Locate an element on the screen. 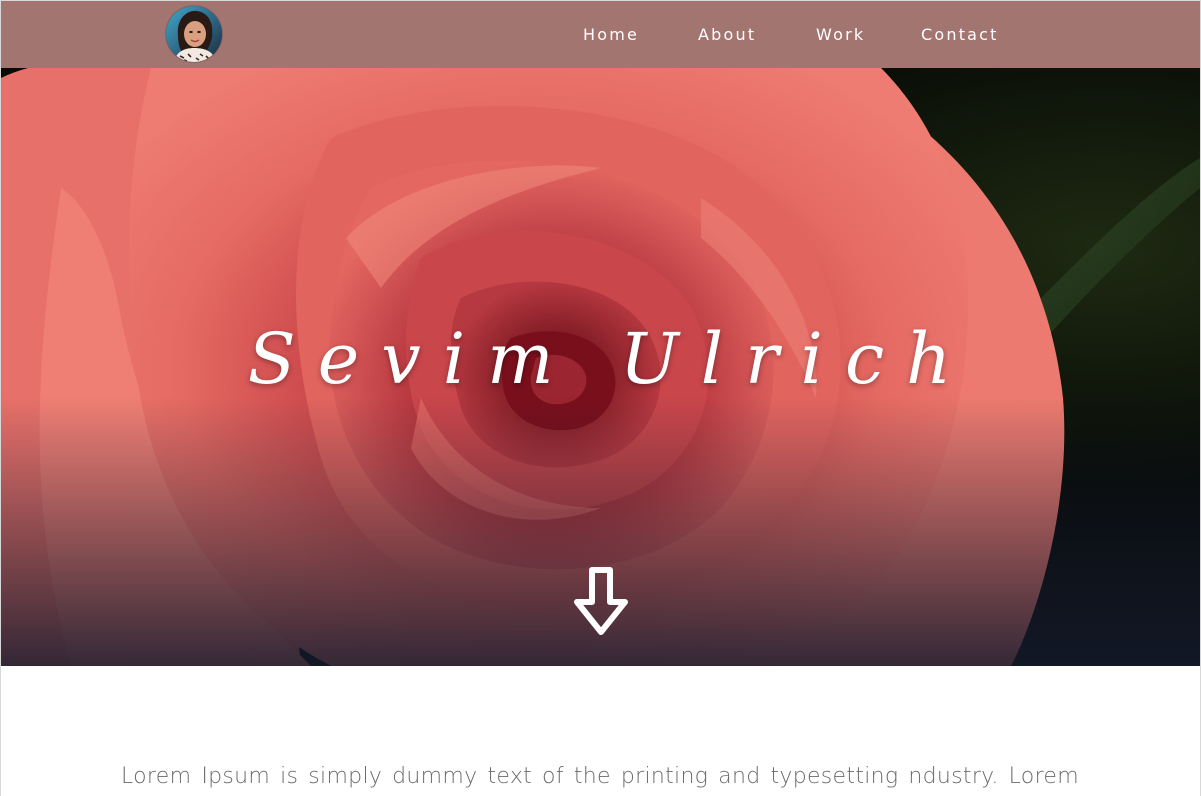 The height and width of the screenshot is (796, 1201). navbar: Home About Work Contact is located at coordinates (600, 34).